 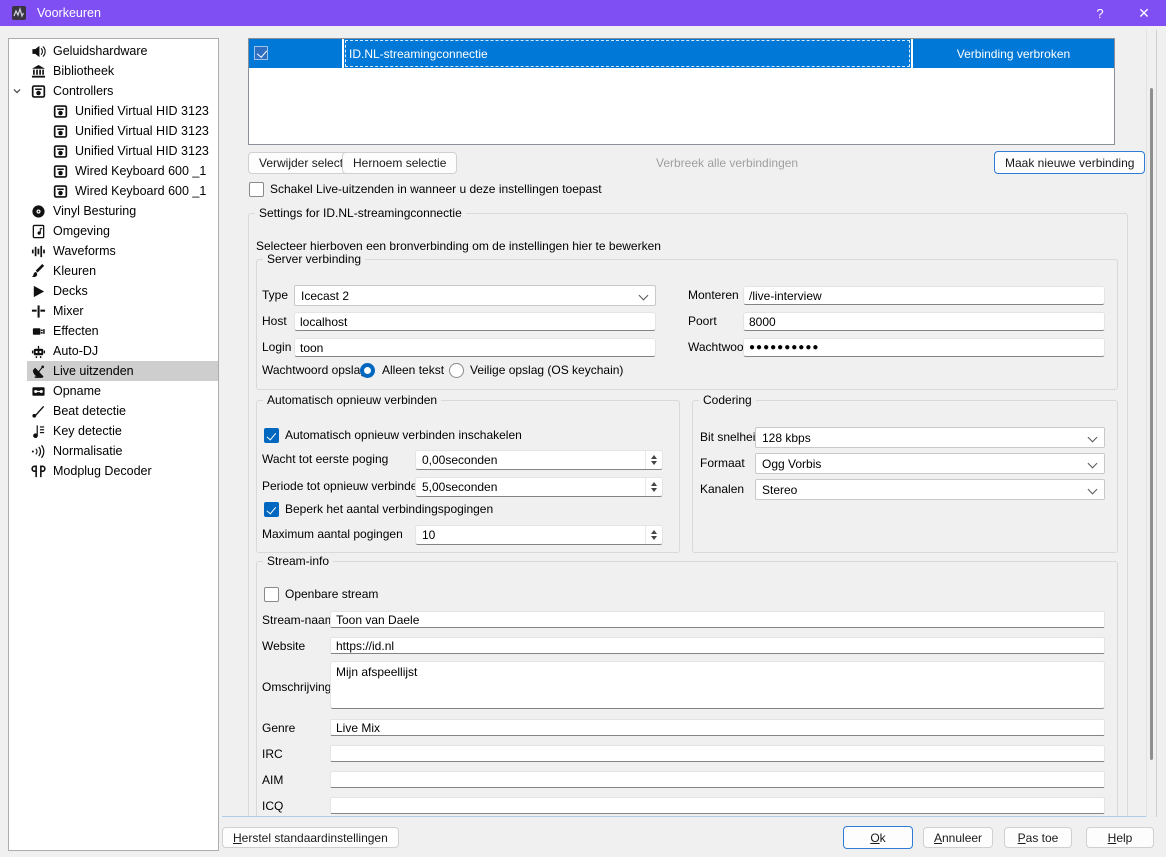 I want to click on app-icon, so click(x=19, y=13).